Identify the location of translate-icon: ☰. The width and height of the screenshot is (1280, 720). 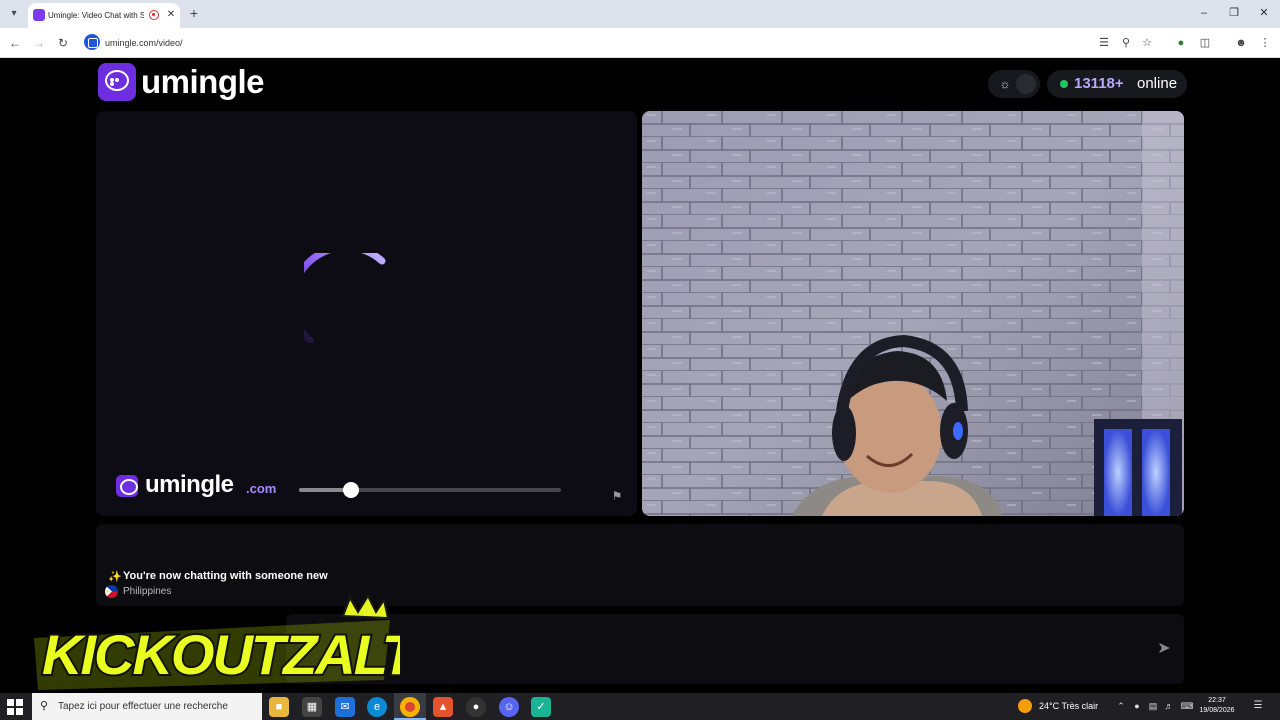
(1104, 43).